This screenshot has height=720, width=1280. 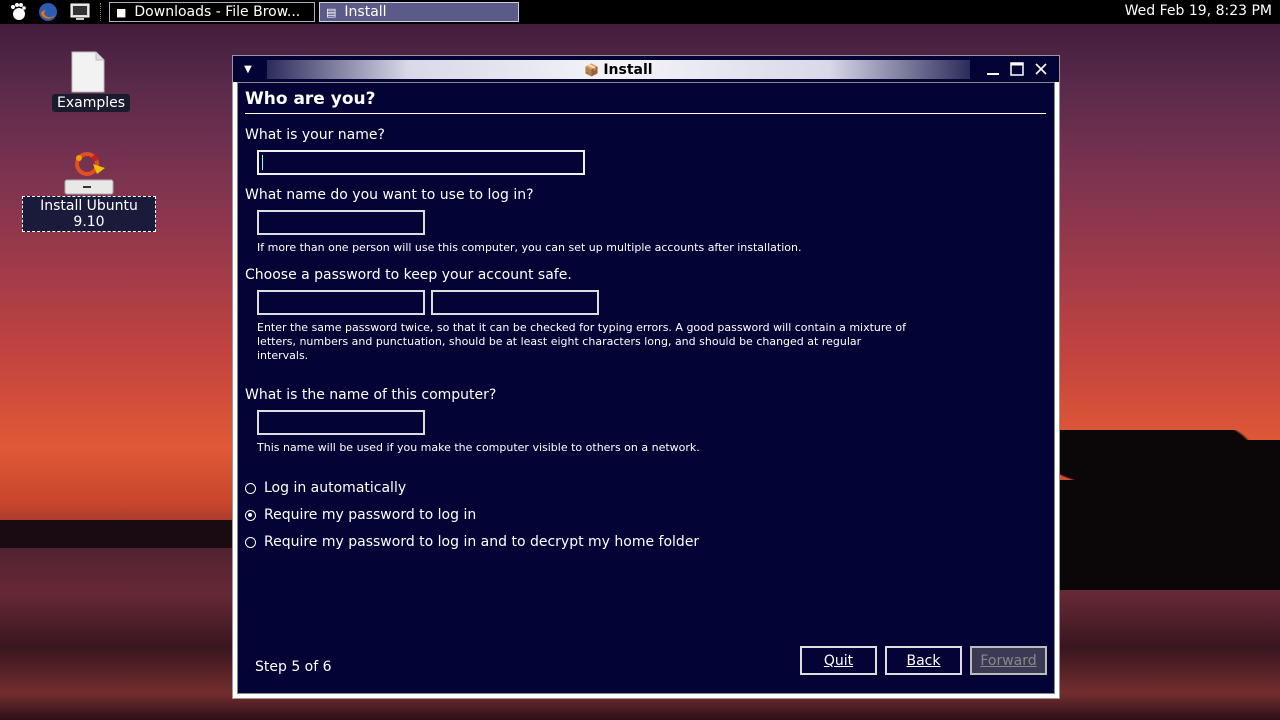 I want to click on window-title: 📦 Install, so click(x=618, y=69).